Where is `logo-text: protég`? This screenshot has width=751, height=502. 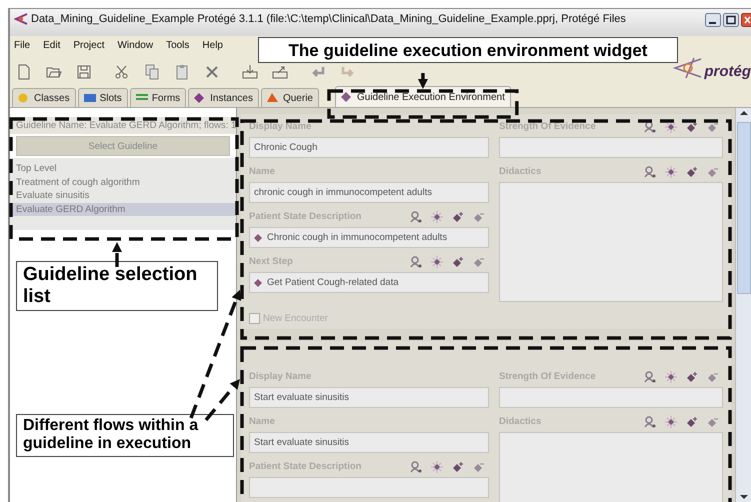 logo-text: protég is located at coordinates (727, 71).